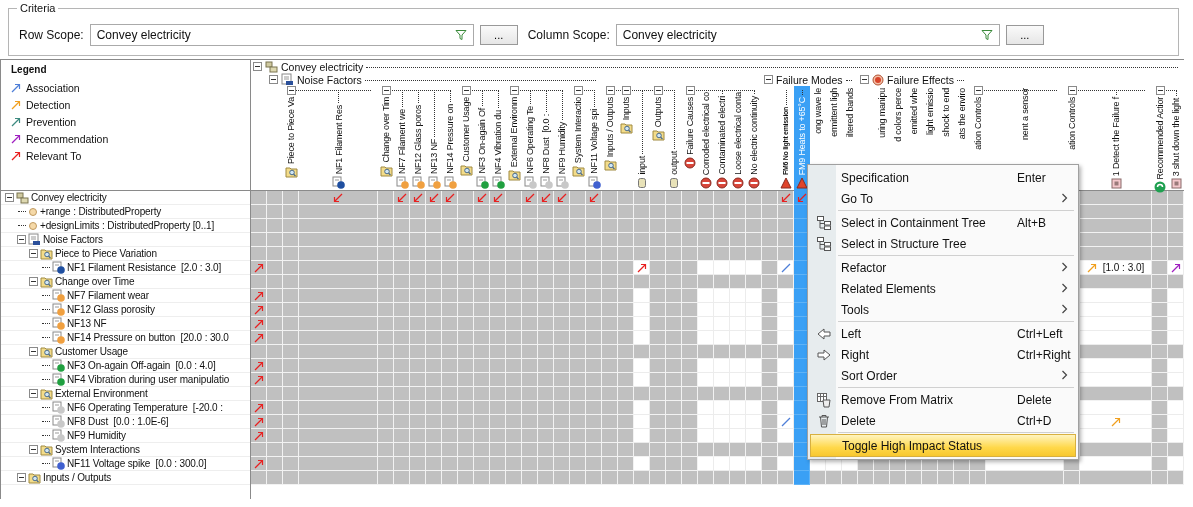 The image size is (1193, 507). Describe the element at coordinates (943, 309) in the screenshot. I see `menu-item: Tools` at that location.